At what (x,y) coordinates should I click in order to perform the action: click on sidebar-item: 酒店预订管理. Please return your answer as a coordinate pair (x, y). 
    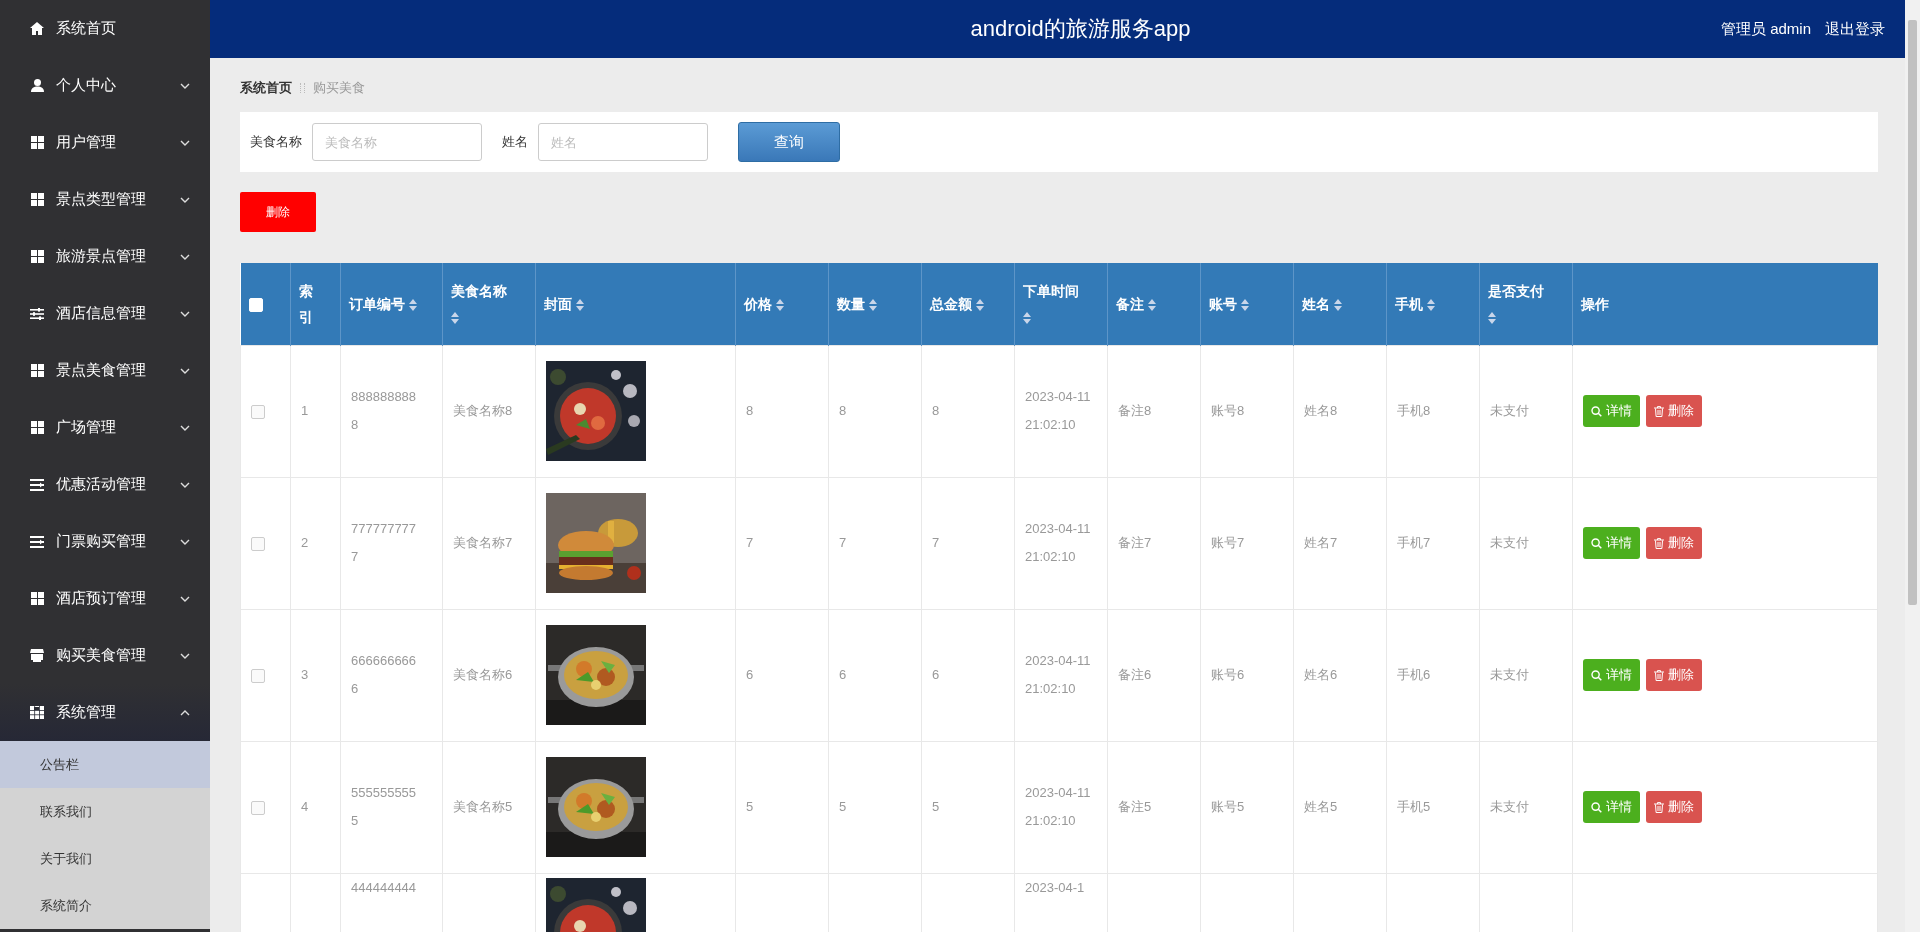
    Looking at the image, I should click on (105, 598).